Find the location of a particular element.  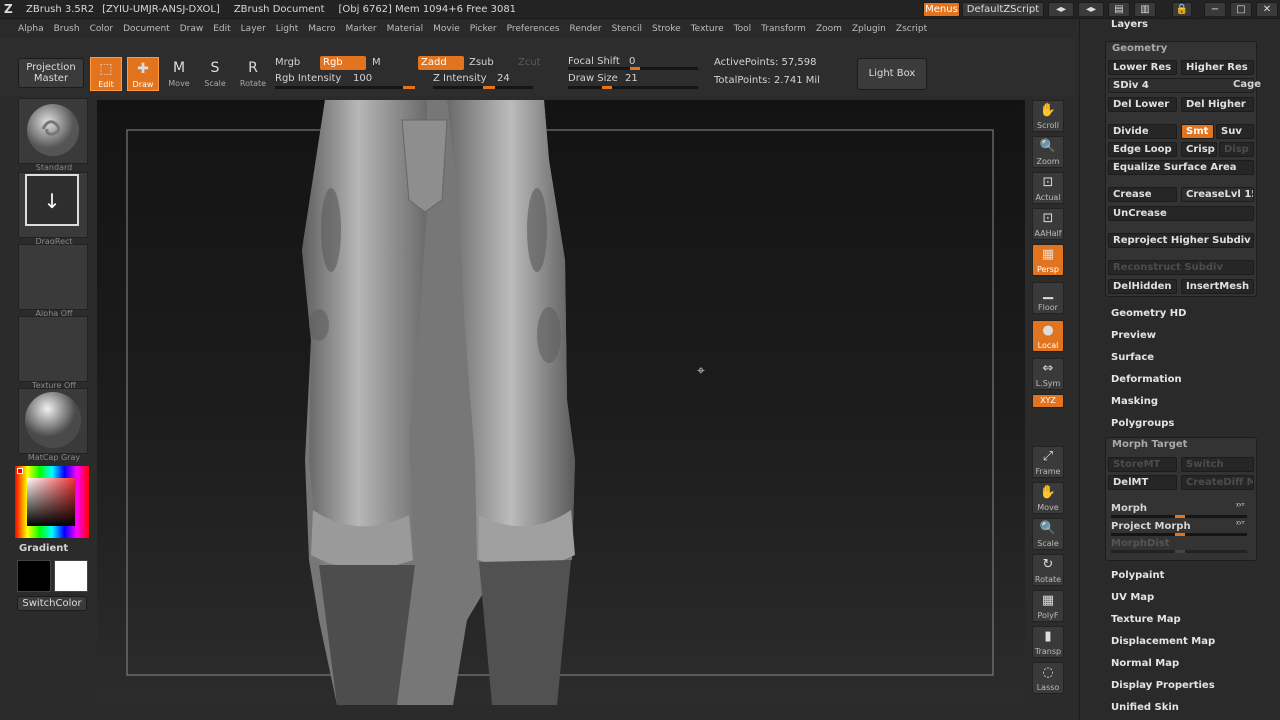

z-intensity-slider is located at coordinates (483, 87).